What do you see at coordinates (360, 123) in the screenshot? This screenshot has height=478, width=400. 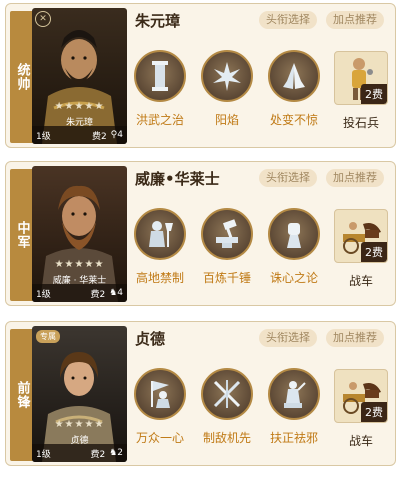 I see `unit-label: 投石兵` at bounding box center [360, 123].